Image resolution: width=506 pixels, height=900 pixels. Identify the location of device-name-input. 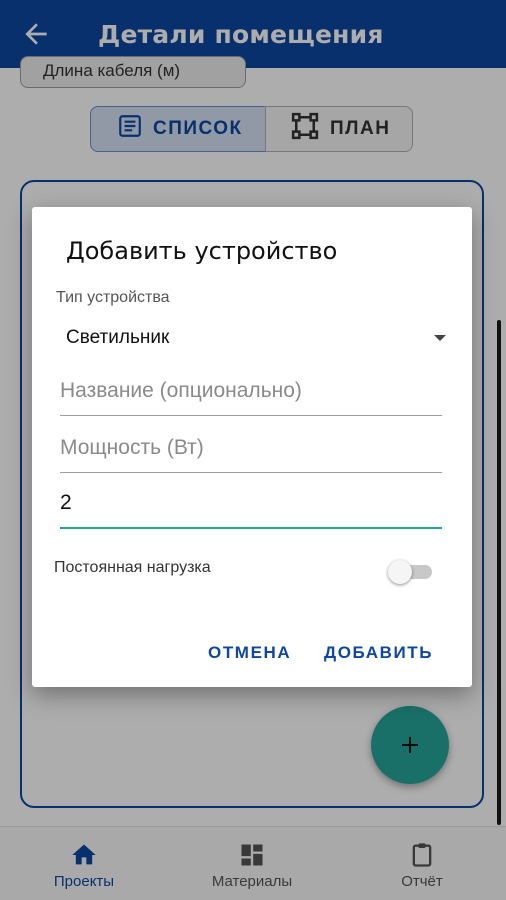
(251, 394).